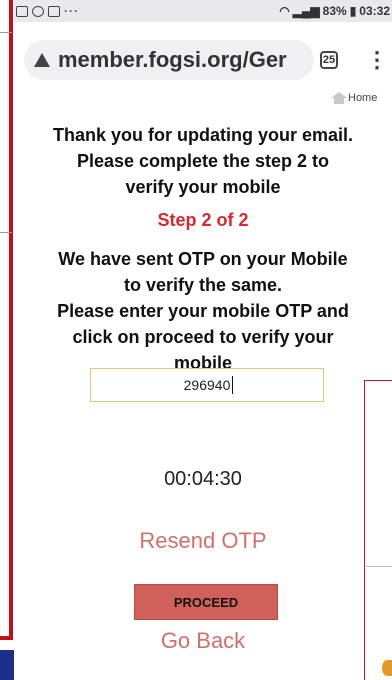 Image resolution: width=392 pixels, height=680 pixels. I want to click on instruction-line: to verify the same., so click(203, 285).